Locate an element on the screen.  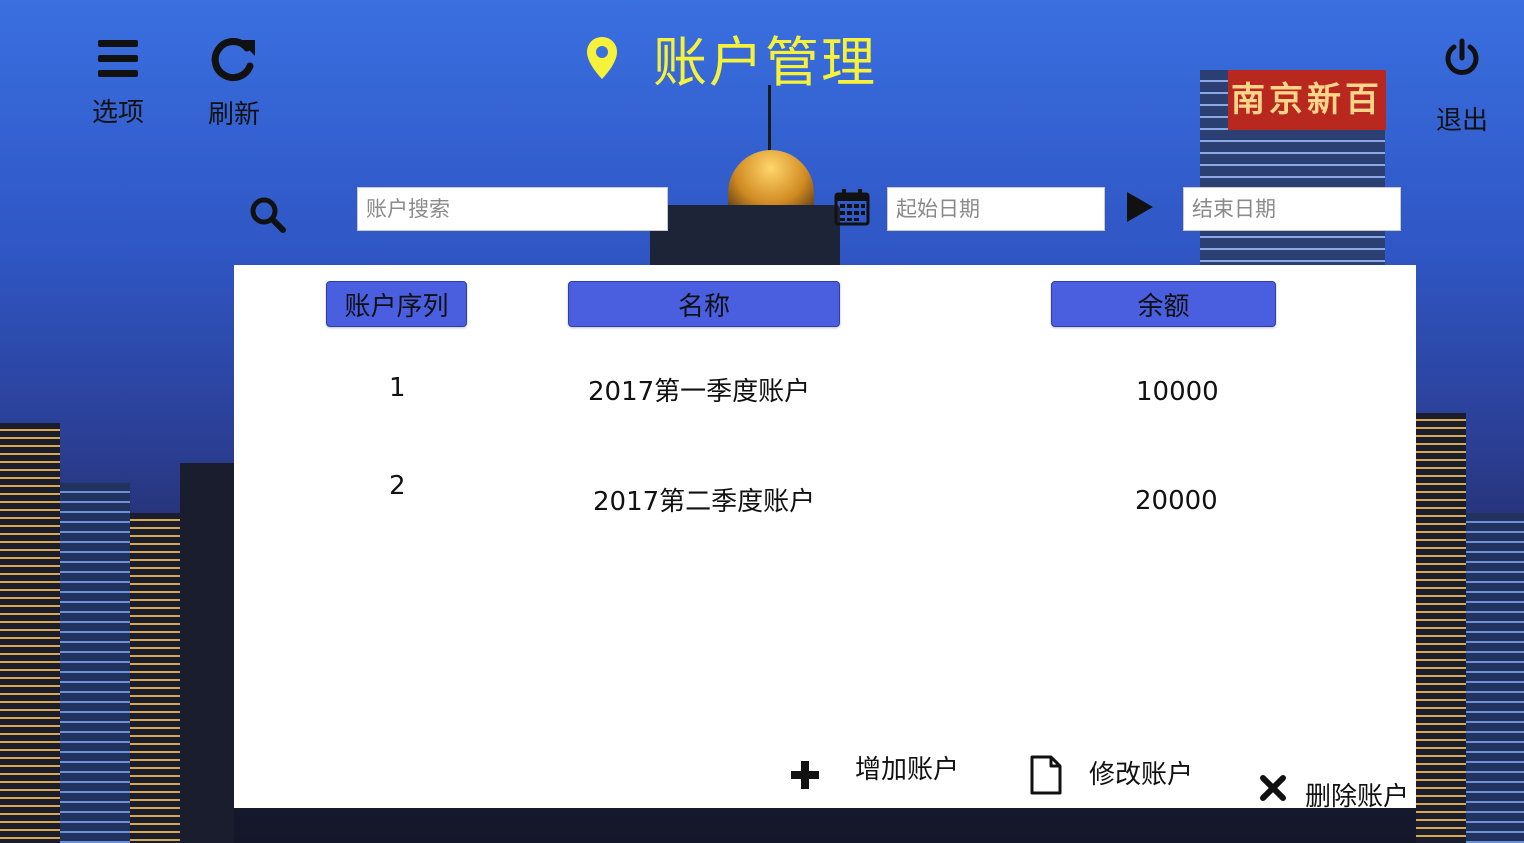
column-header-name: 名称 is located at coordinates (704, 304).